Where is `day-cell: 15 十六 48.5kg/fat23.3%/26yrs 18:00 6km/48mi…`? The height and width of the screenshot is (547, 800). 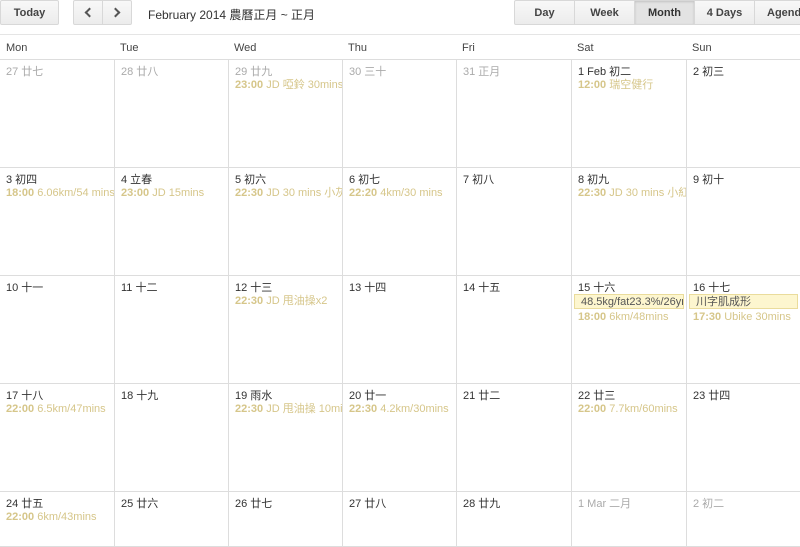
day-cell: 15 十六 48.5kg/fat23.3%/26yrs 18:00 6km/48mi… is located at coordinates (628, 330).